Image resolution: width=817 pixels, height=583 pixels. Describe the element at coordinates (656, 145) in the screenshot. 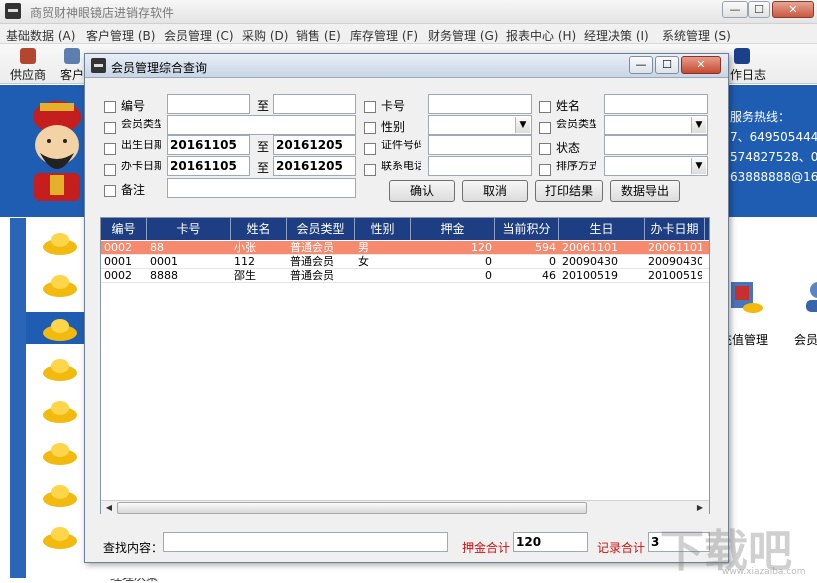

I see `status-input` at that location.